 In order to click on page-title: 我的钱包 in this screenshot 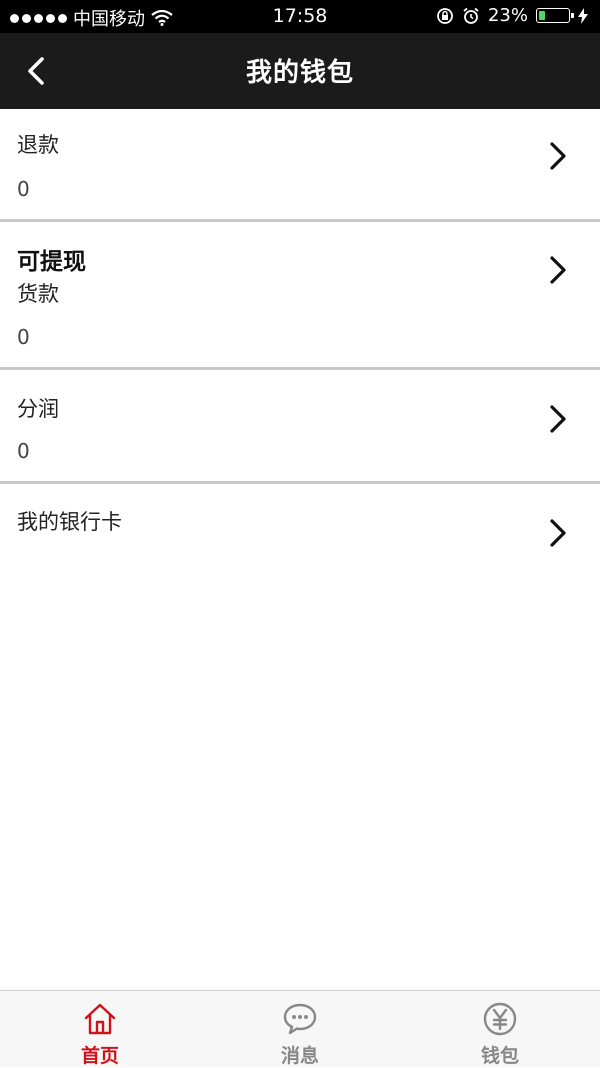, I will do `click(299, 73)`.